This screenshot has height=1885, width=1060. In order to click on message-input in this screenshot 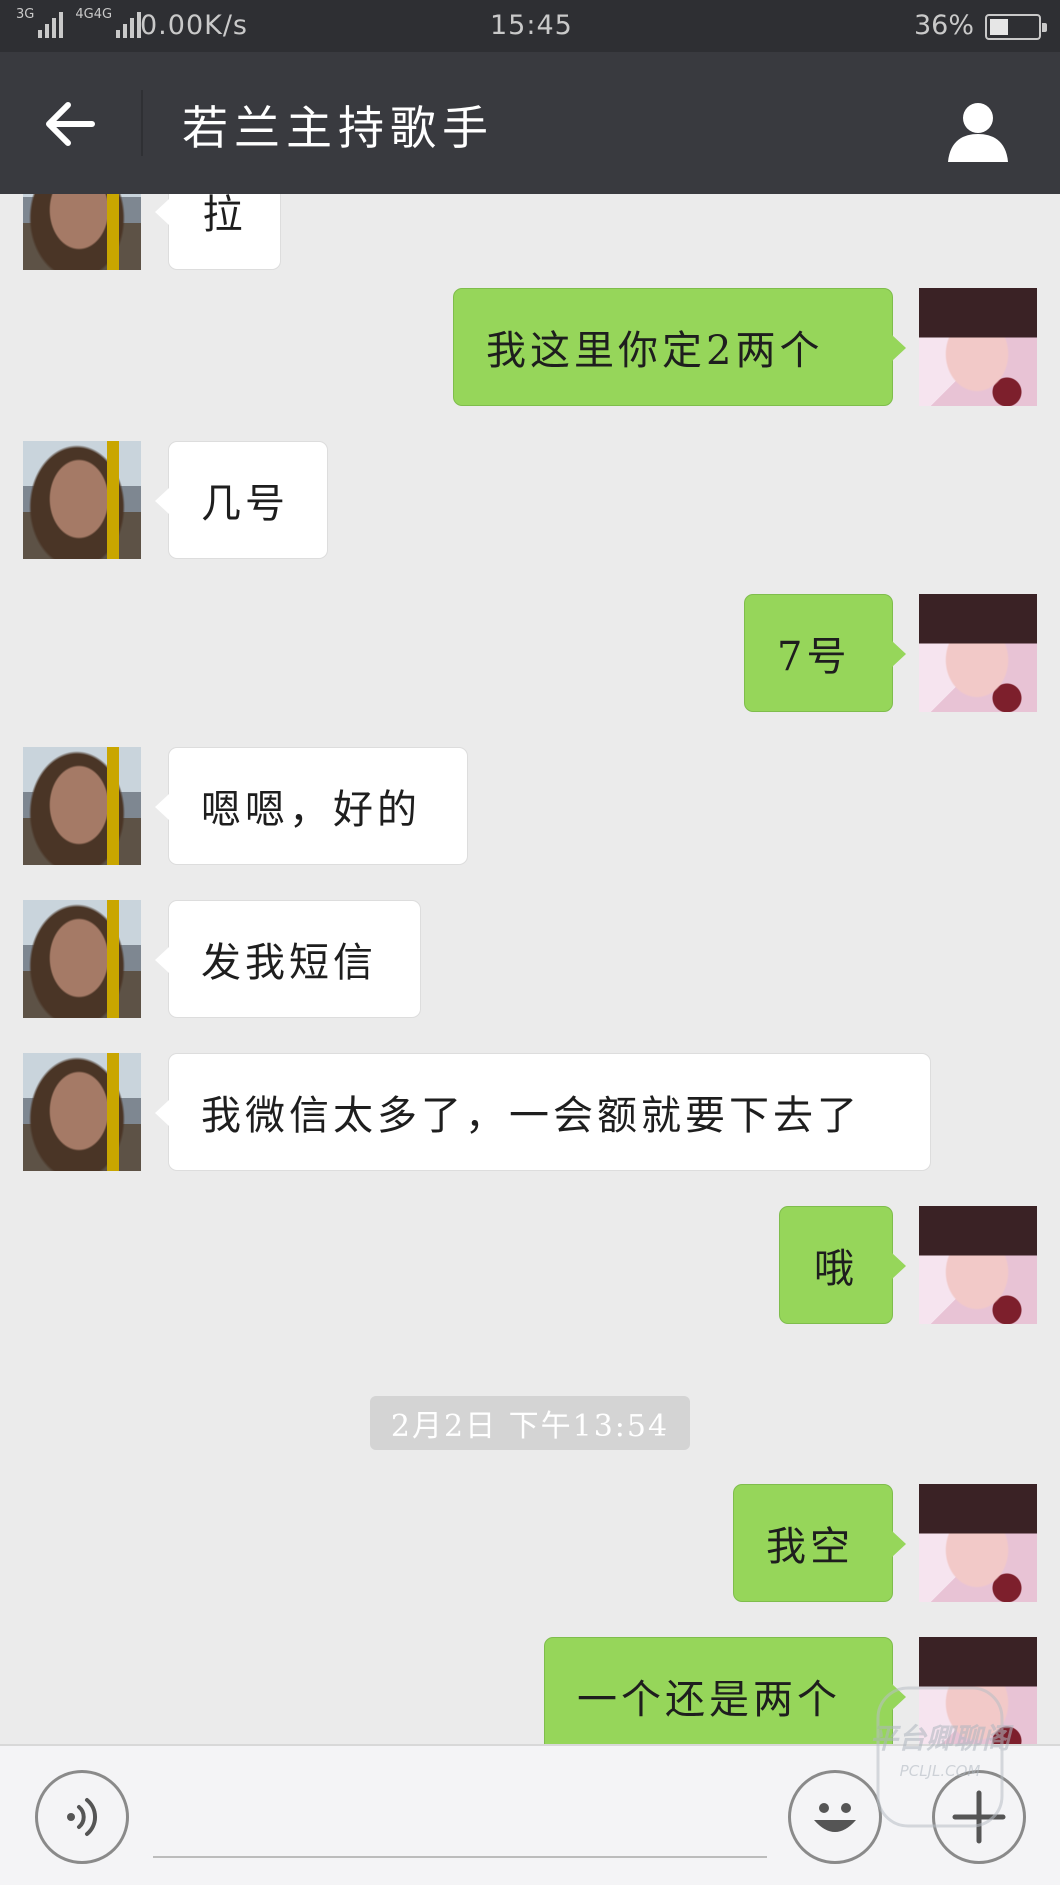, I will do `click(460, 1819)`.